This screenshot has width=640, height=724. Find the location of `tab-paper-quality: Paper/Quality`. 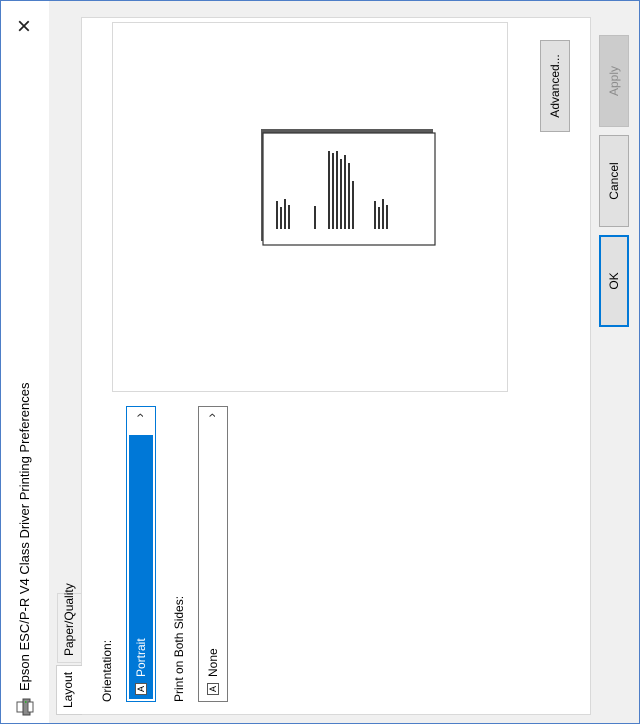

tab-paper-quality: Paper/Quality is located at coordinates (69, 623).